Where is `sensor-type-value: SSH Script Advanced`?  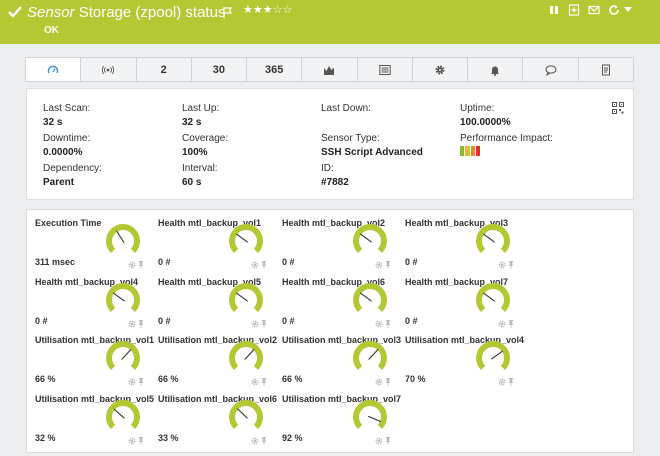 sensor-type-value: SSH Script Advanced is located at coordinates (372, 152).